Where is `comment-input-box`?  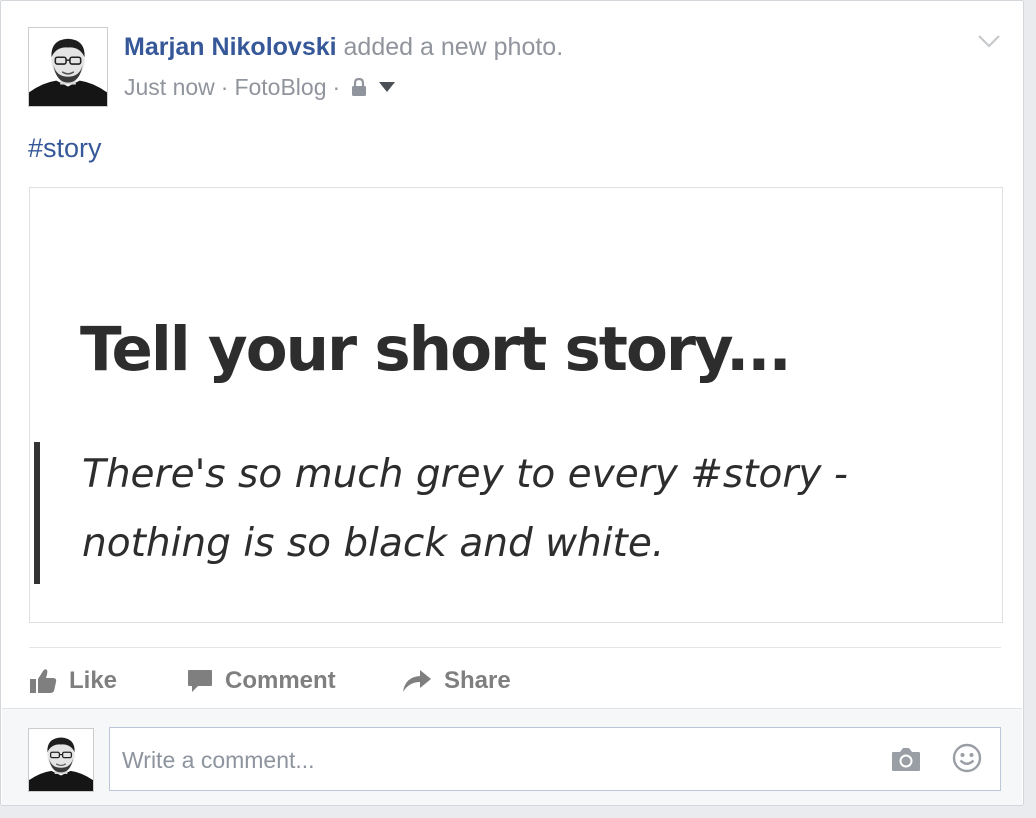
comment-input-box is located at coordinates (555, 759).